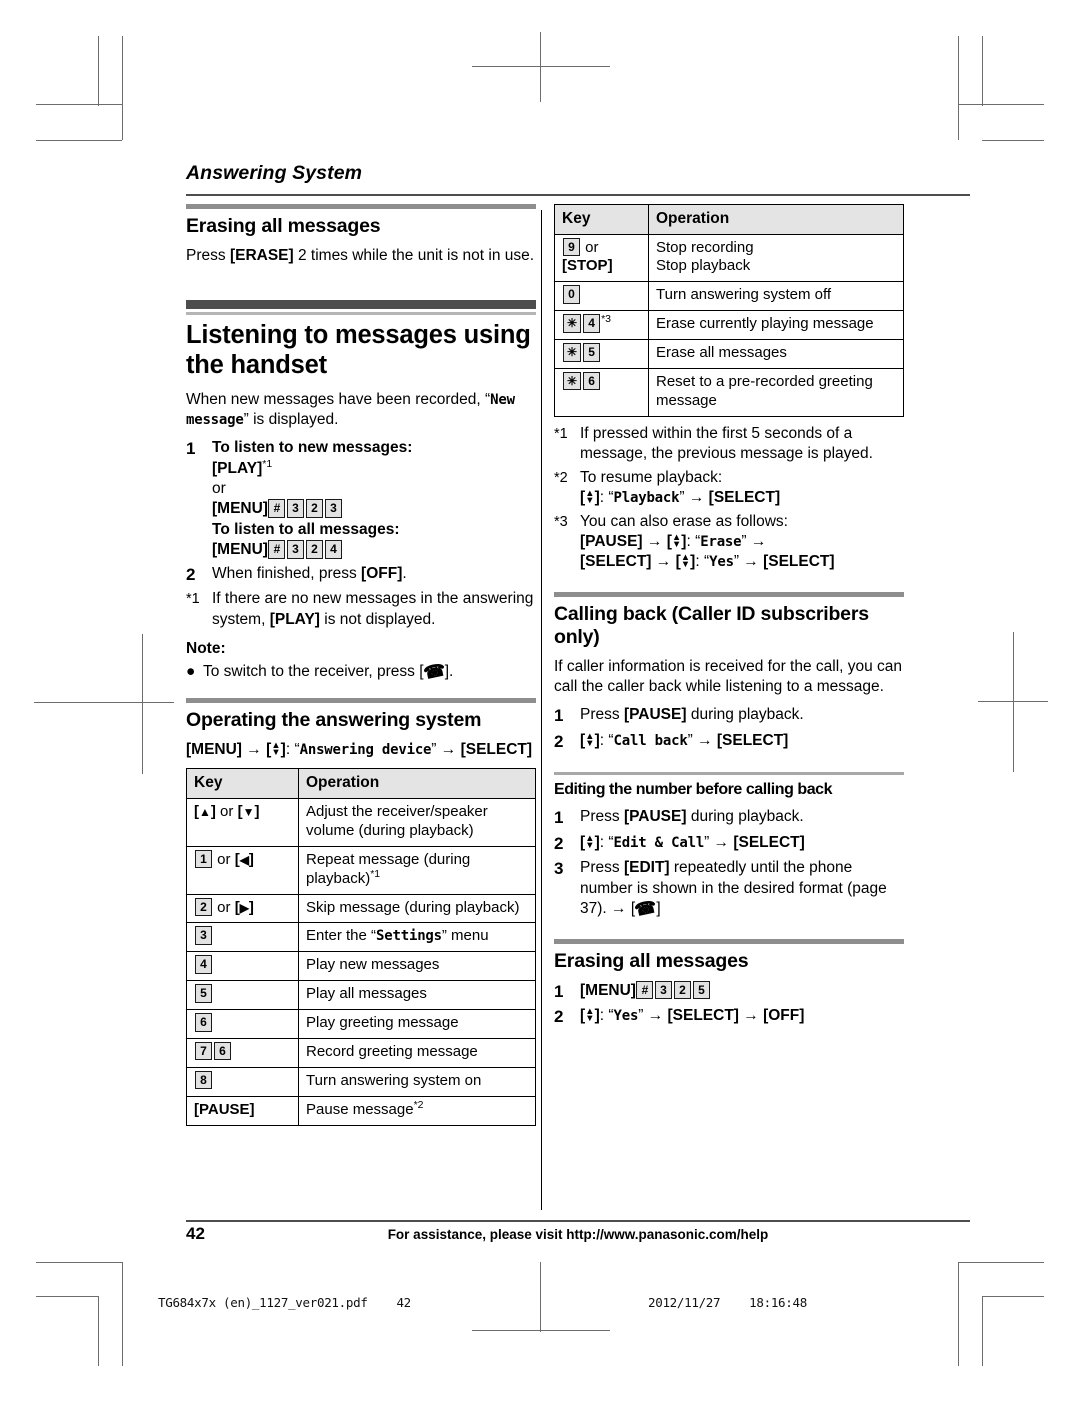  What do you see at coordinates (601, 354) in the screenshot?
I see `cell-key: ✳ 5` at bounding box center [601, 354].